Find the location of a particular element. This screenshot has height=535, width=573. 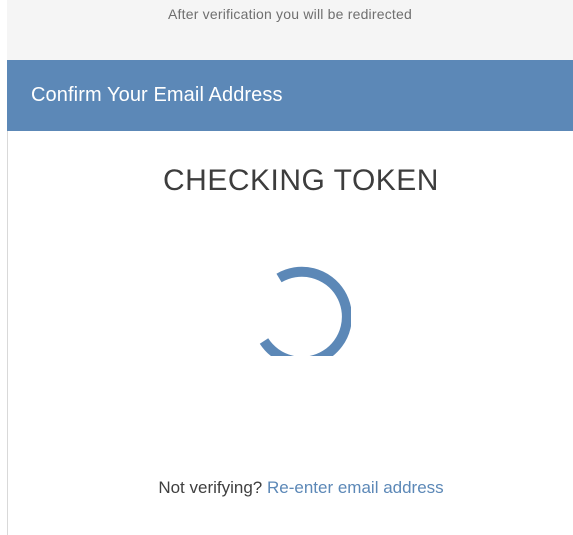

loading-spinner-svg is located at coordinates (305, 316).